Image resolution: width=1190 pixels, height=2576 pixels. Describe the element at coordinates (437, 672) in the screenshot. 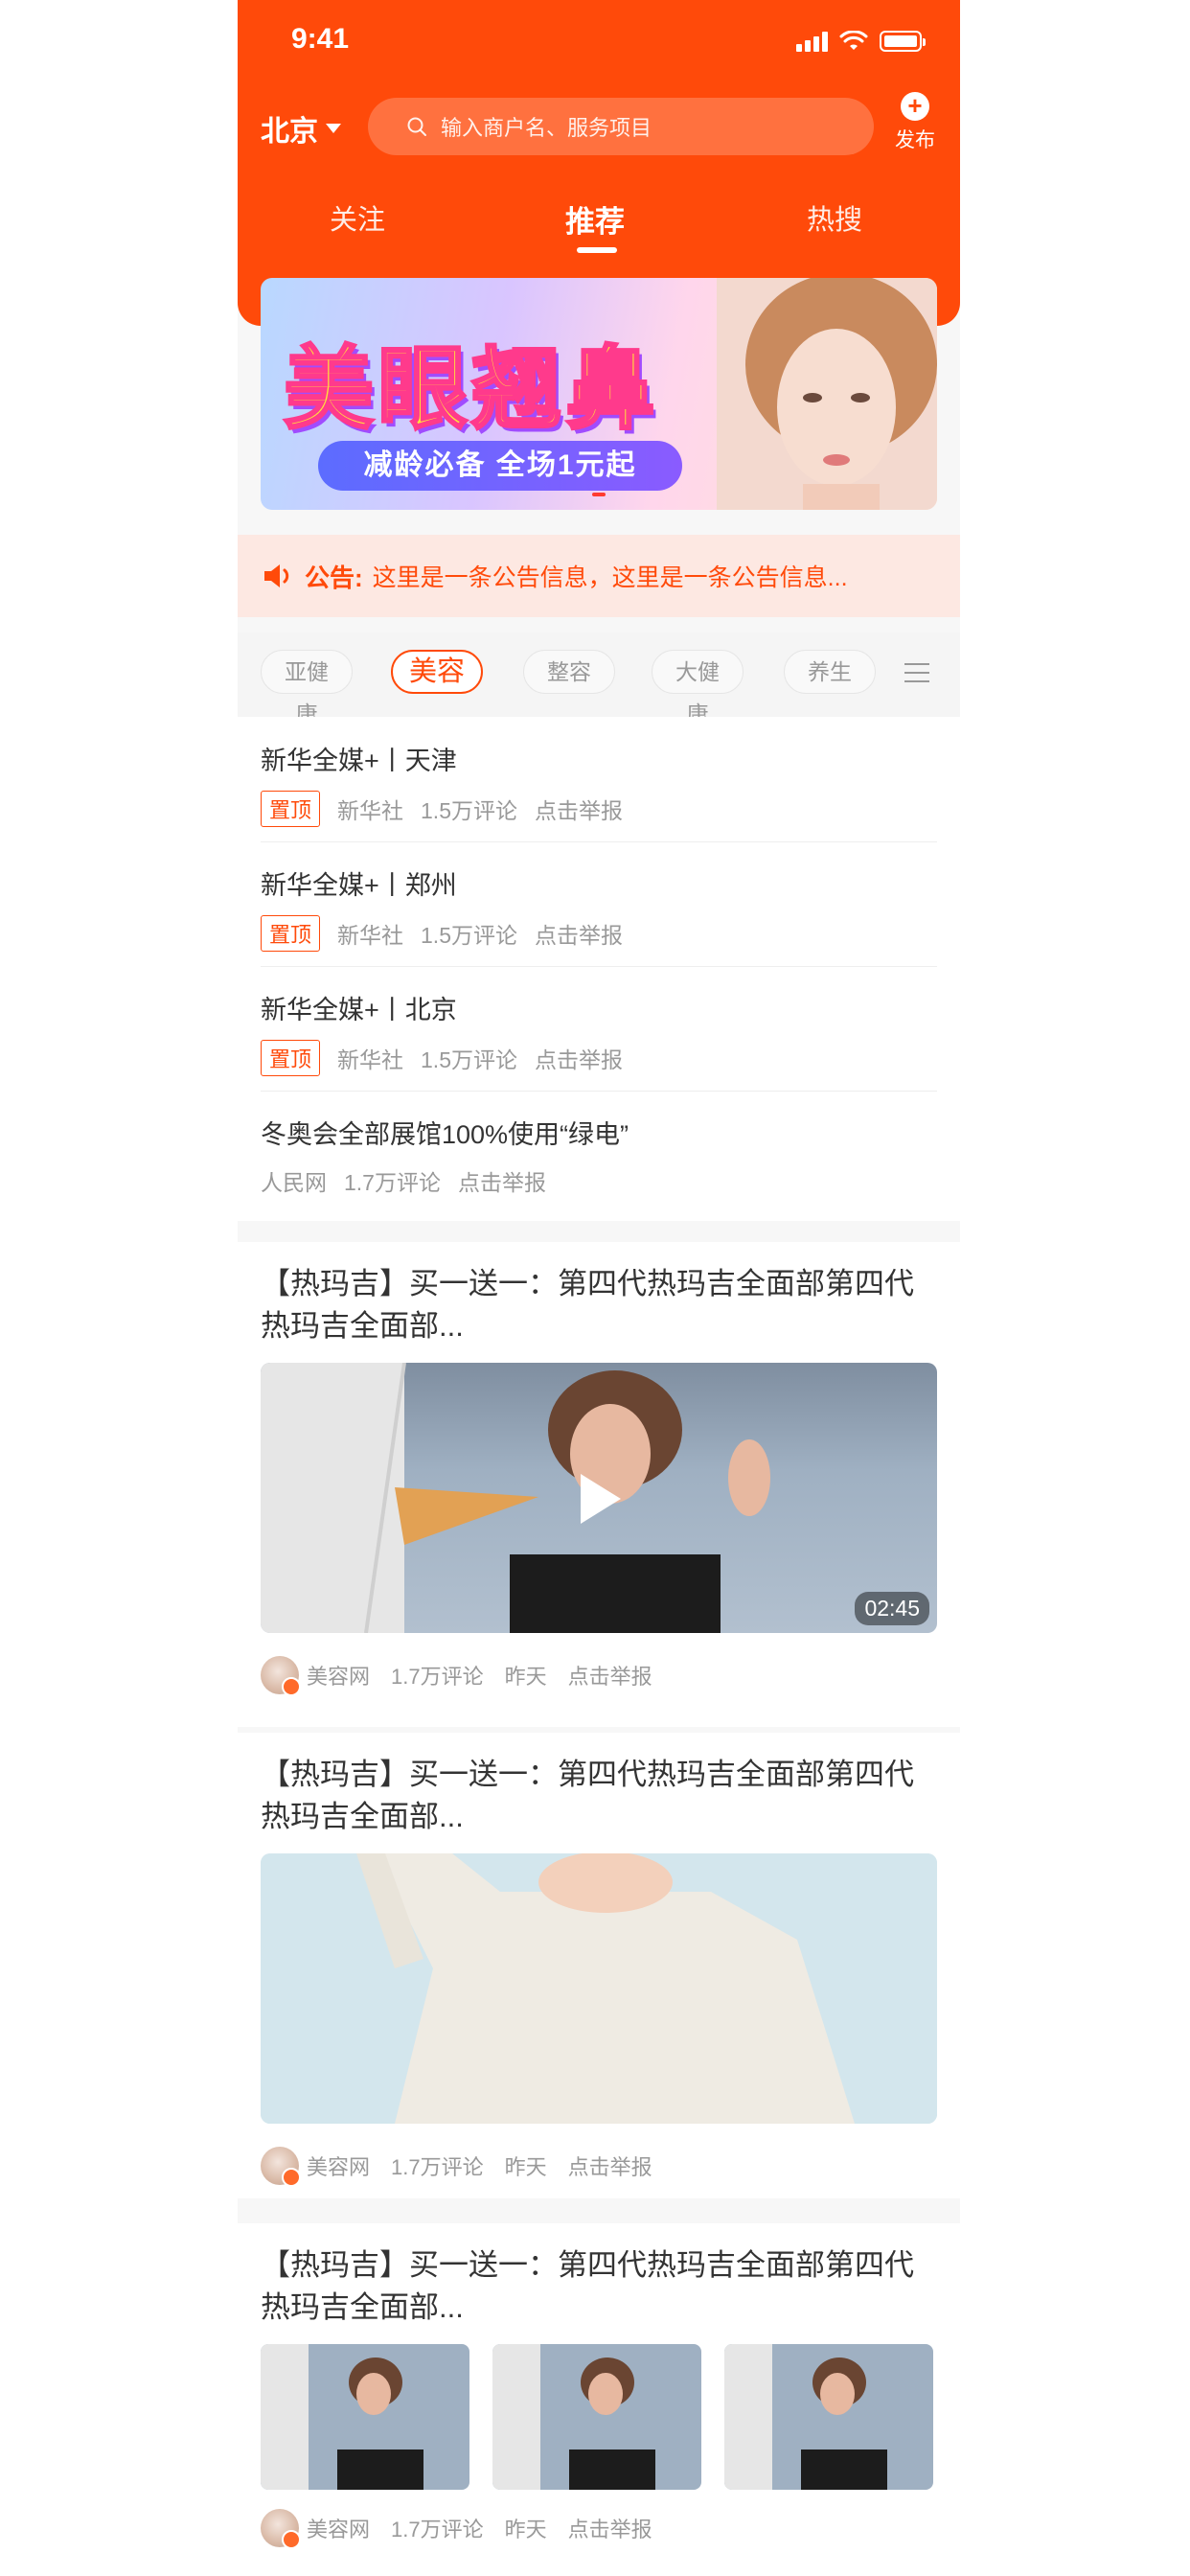

I see `category-chip-active: 美容` at that location.